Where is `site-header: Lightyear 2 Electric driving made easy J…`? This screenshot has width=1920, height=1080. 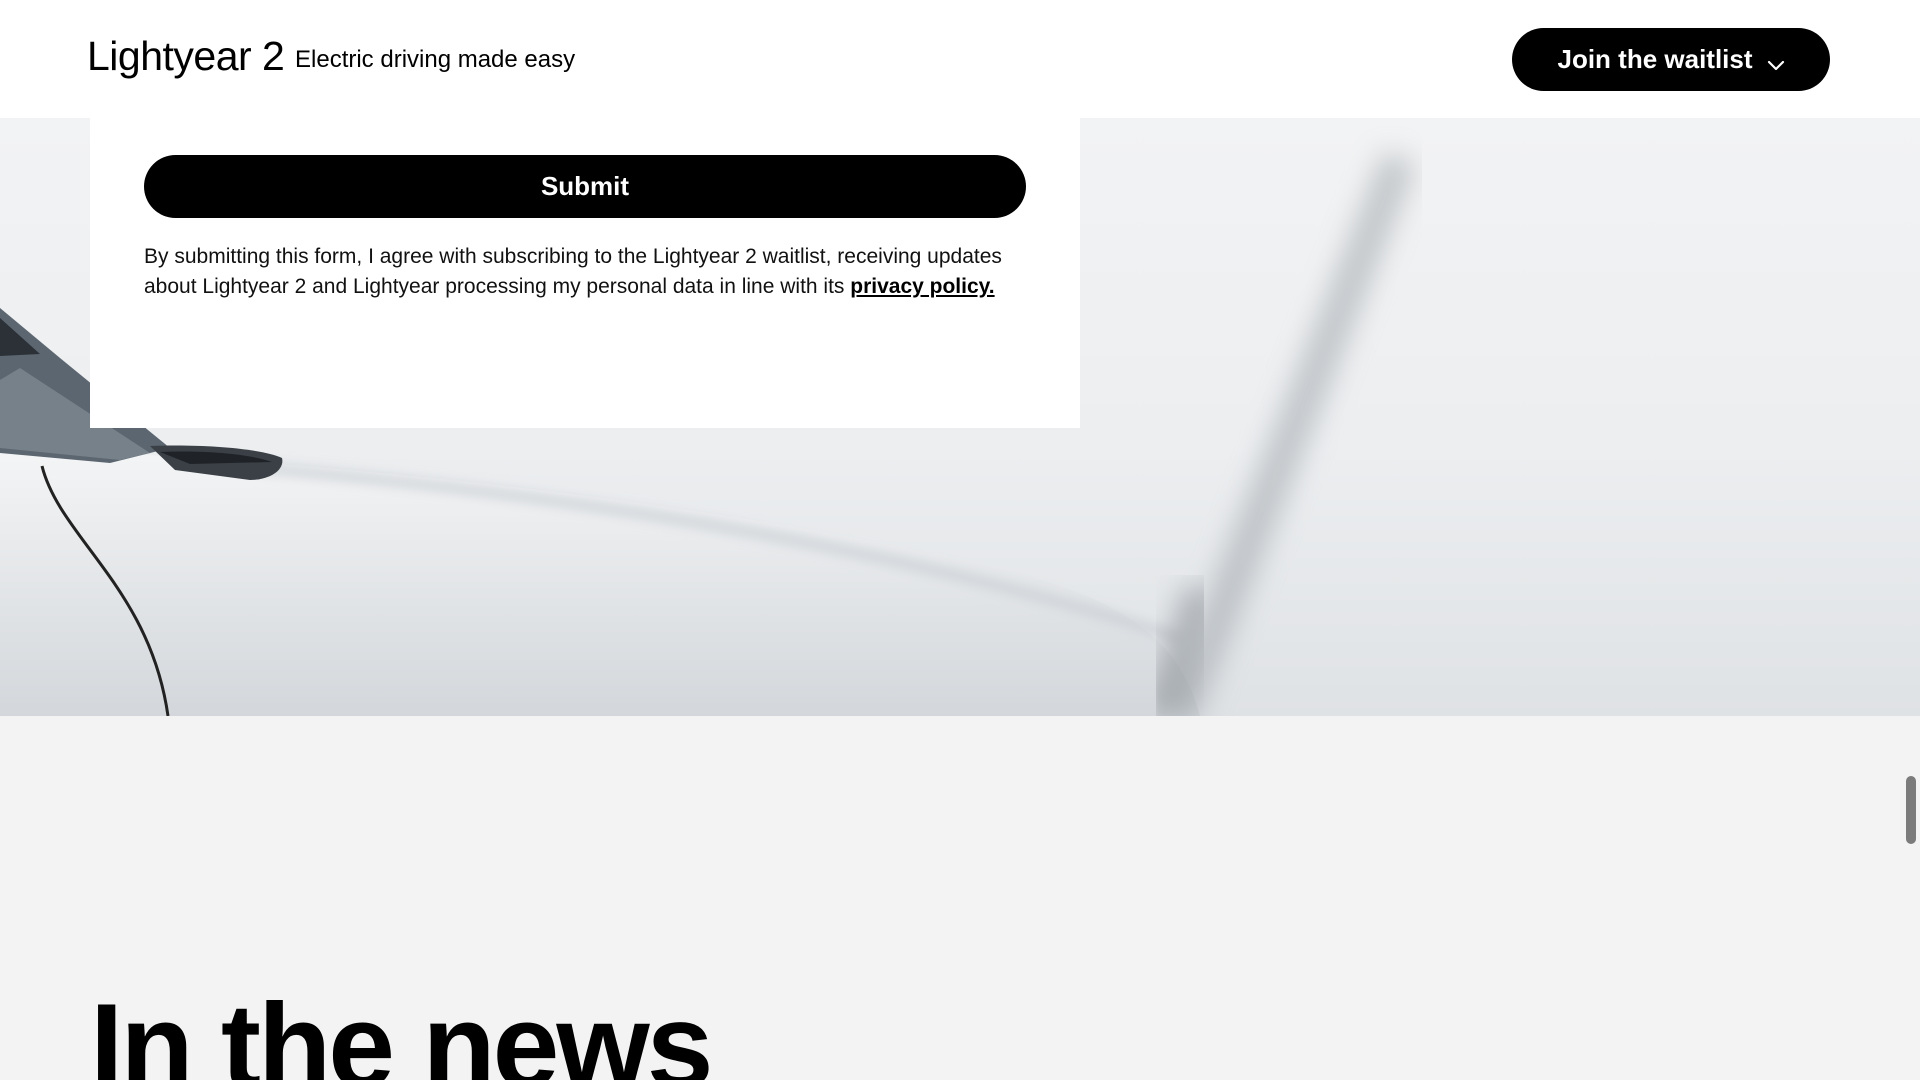
site-header: Lightyear 2 Electric driving made easy J… is located at coordinates (960, 59).